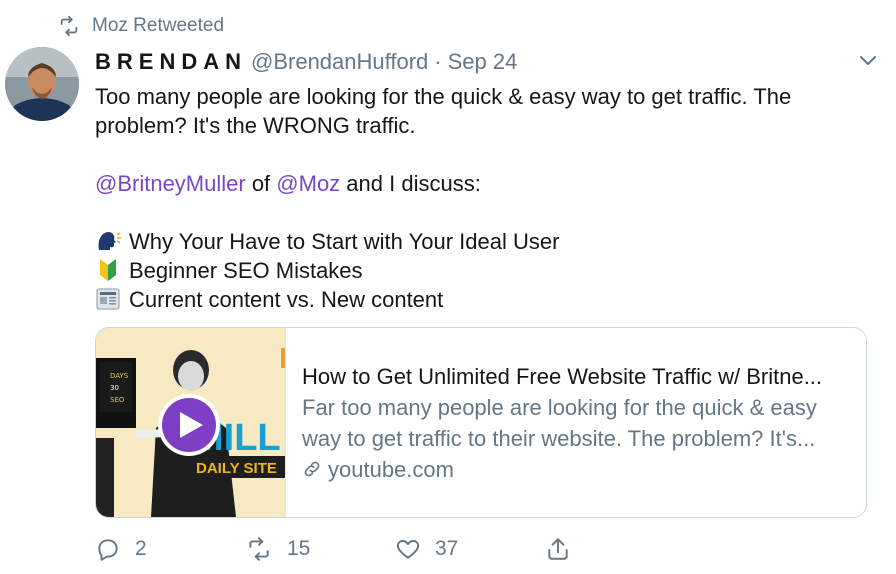 The height and width of the screenshot is (574, 896). What do you see at coordinates (562, 469) in the screenshot?
I see `card-domain: youtube.com` at bounding box center [562, 469].